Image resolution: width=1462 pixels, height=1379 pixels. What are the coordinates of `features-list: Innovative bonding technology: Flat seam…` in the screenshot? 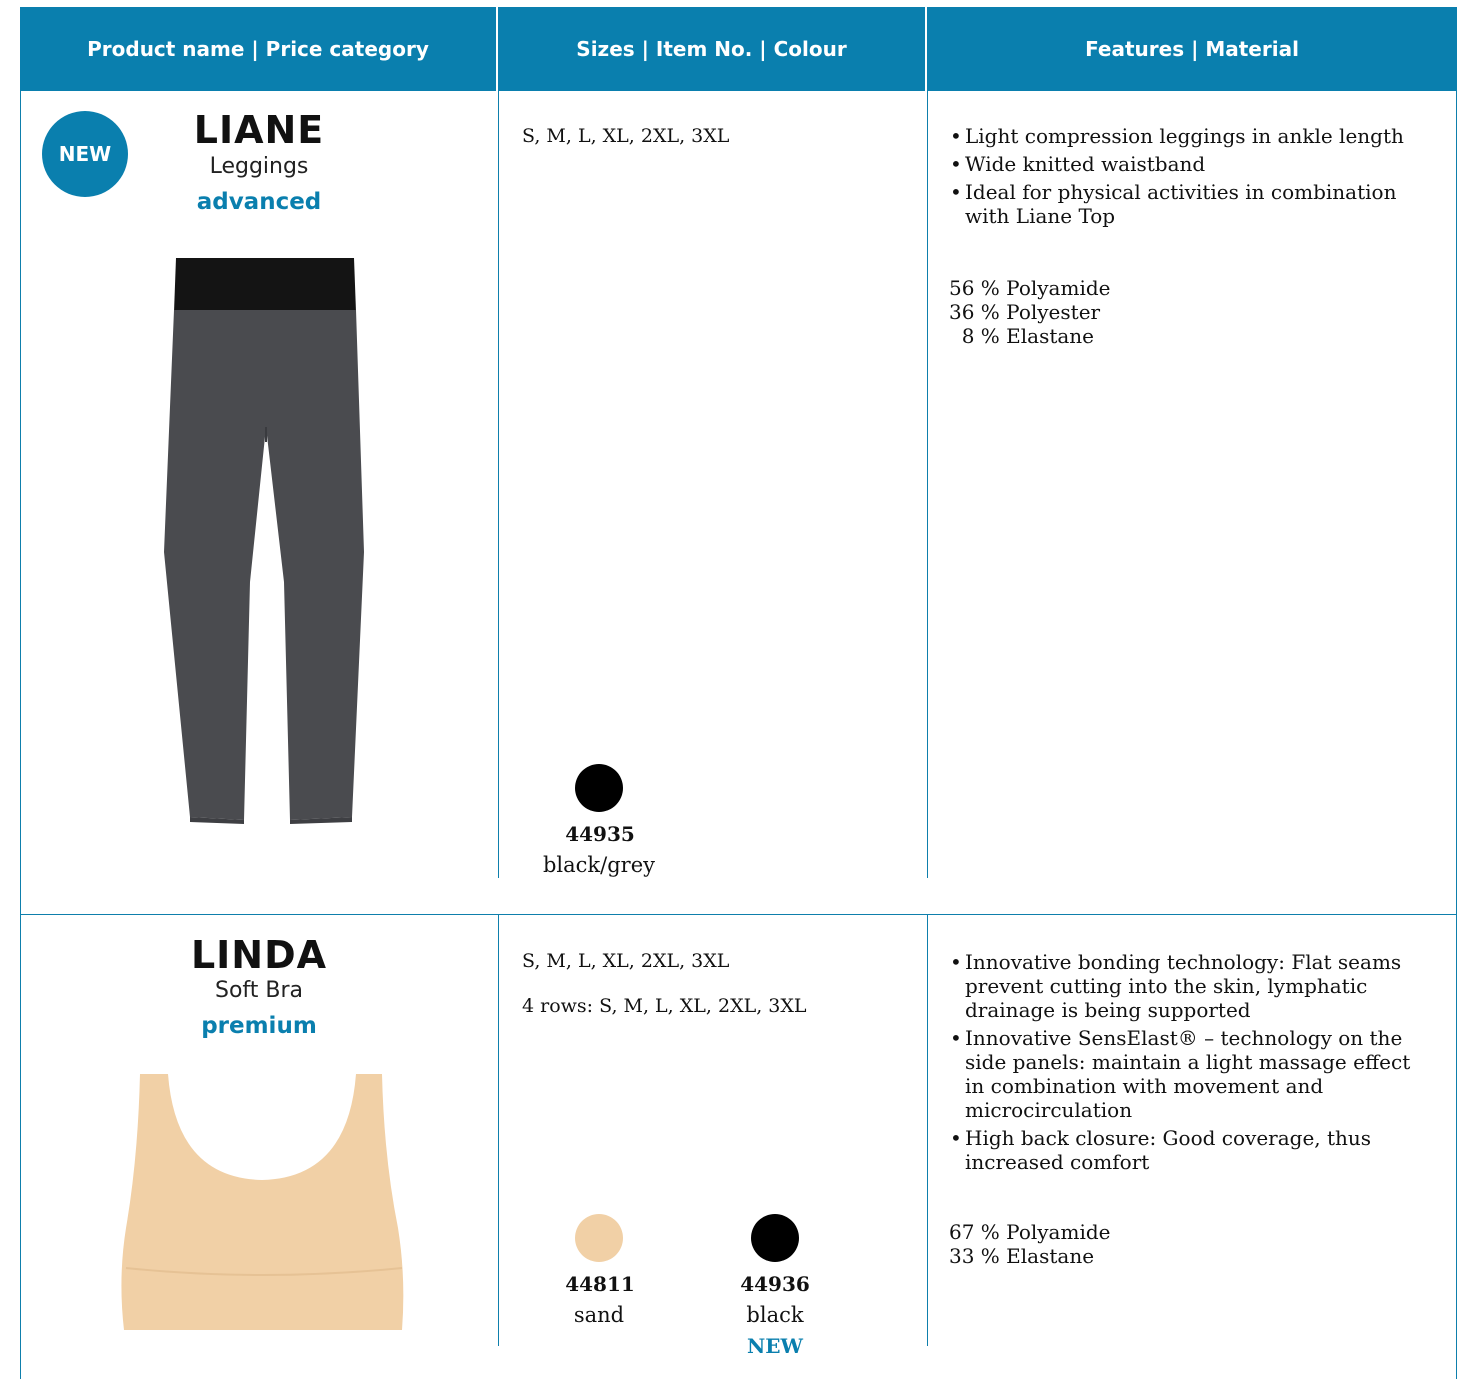 It's located at (1188, 1064).